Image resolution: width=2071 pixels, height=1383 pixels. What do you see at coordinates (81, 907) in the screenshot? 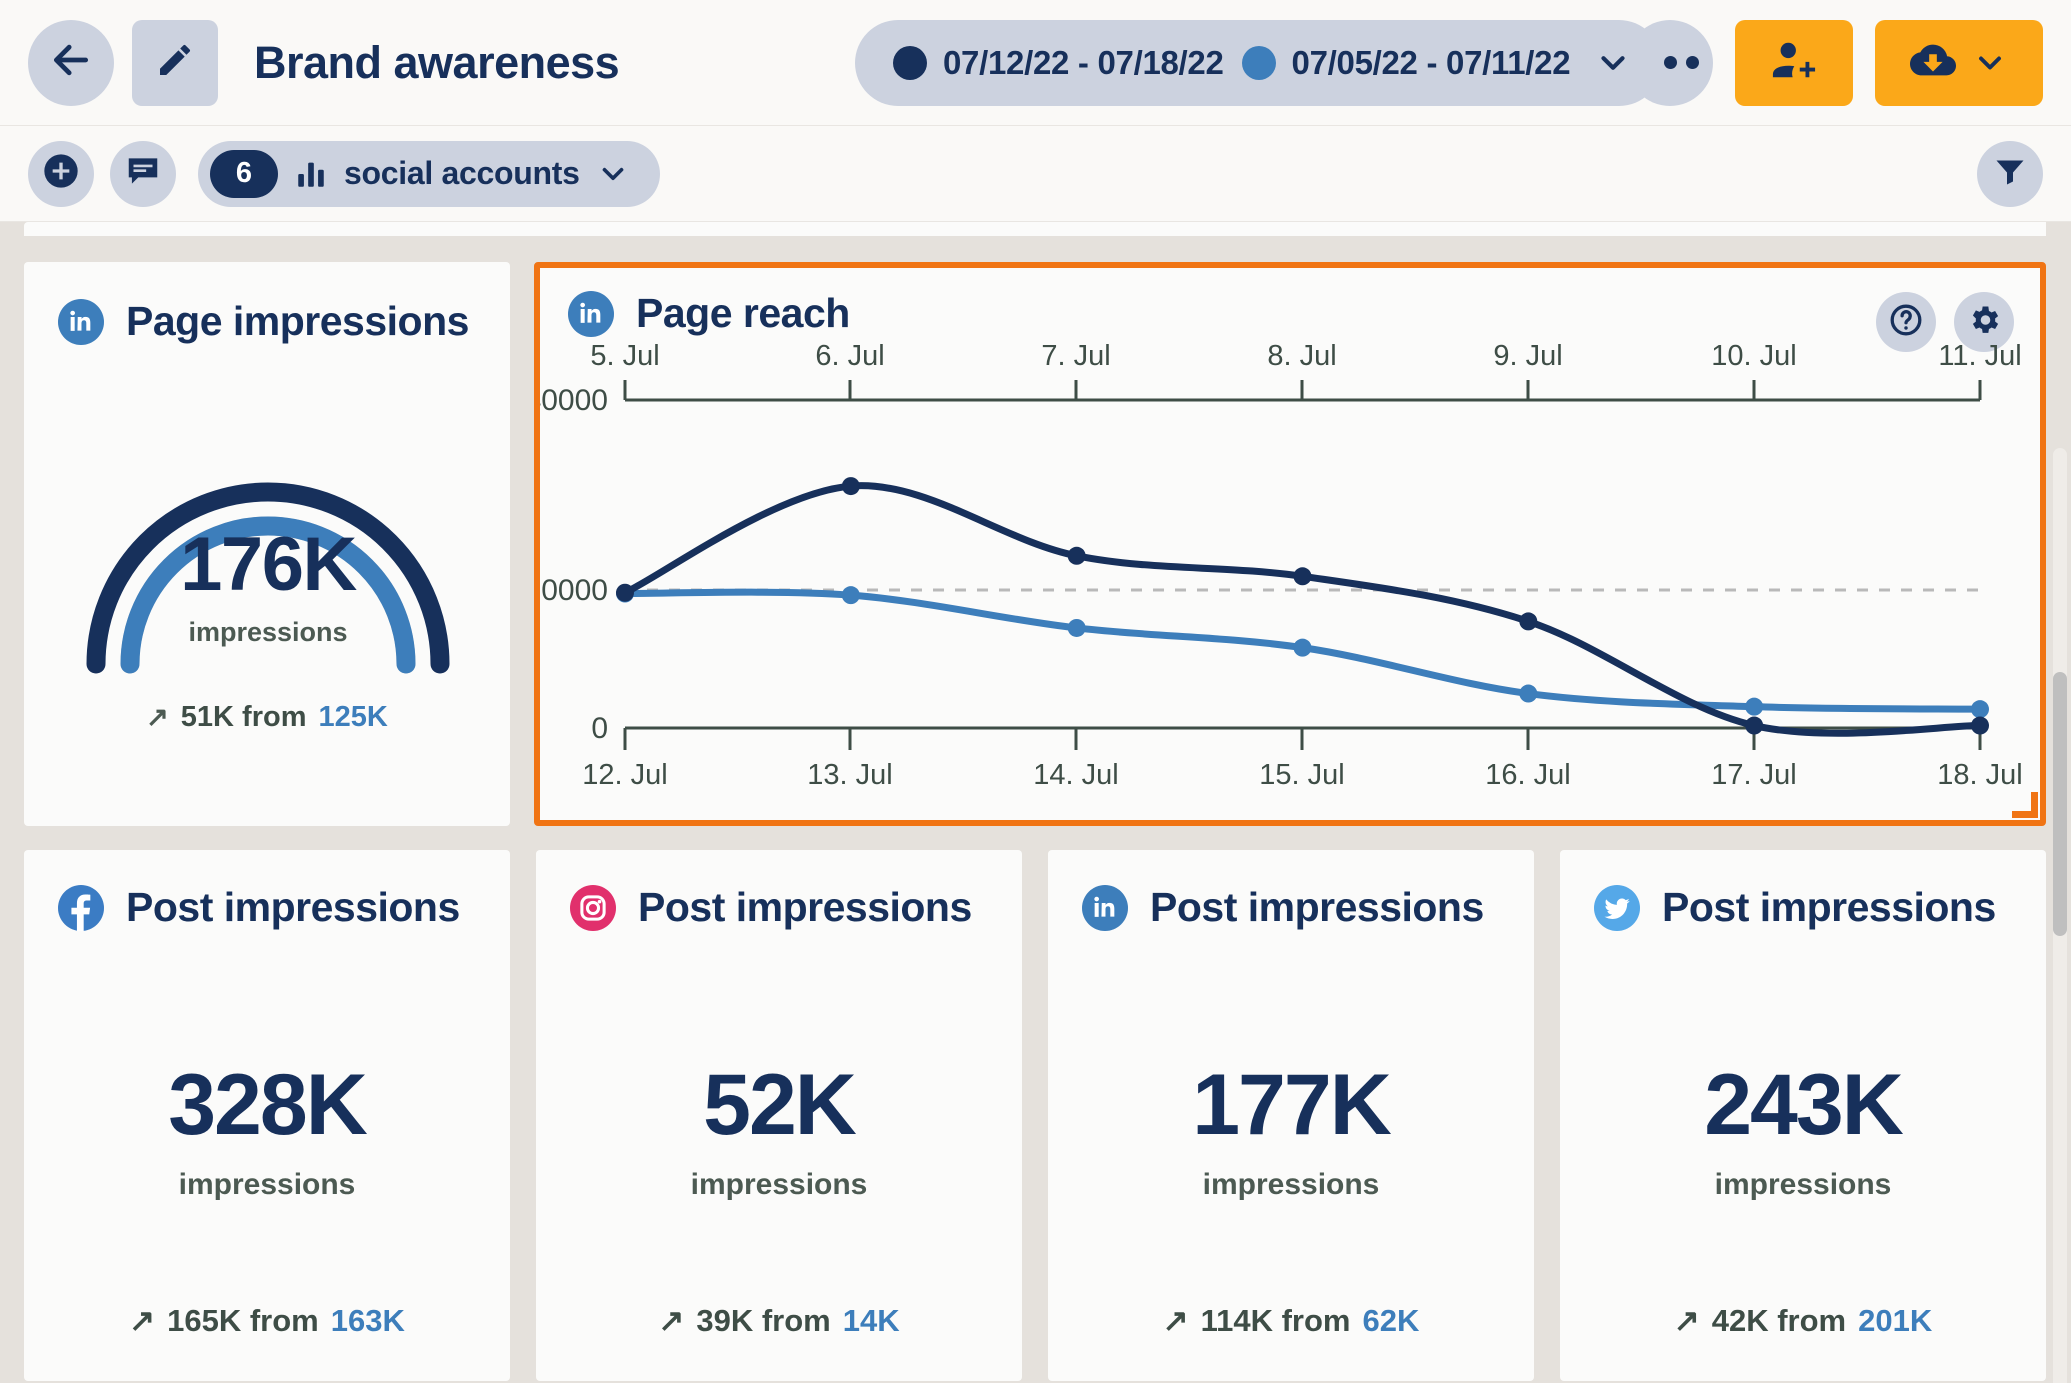
I see `facebook-icon` at bounding box center [81, 907].